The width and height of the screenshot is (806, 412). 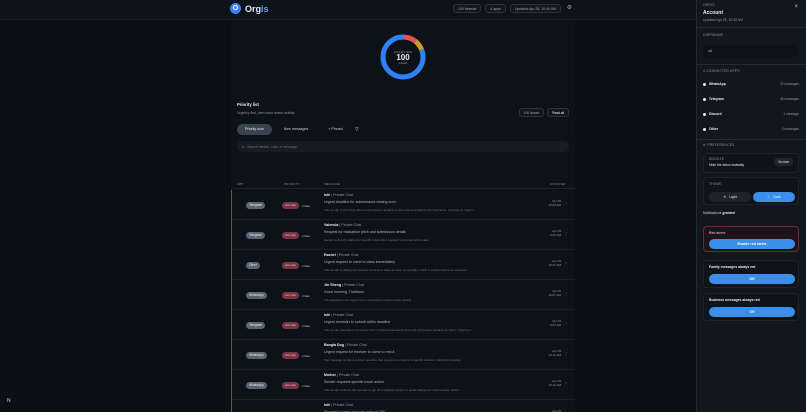 What do you see at coordinates (716, 99) in the screenshot?
I see `app-name-label: Telegram` at bounding box center [716, 99].